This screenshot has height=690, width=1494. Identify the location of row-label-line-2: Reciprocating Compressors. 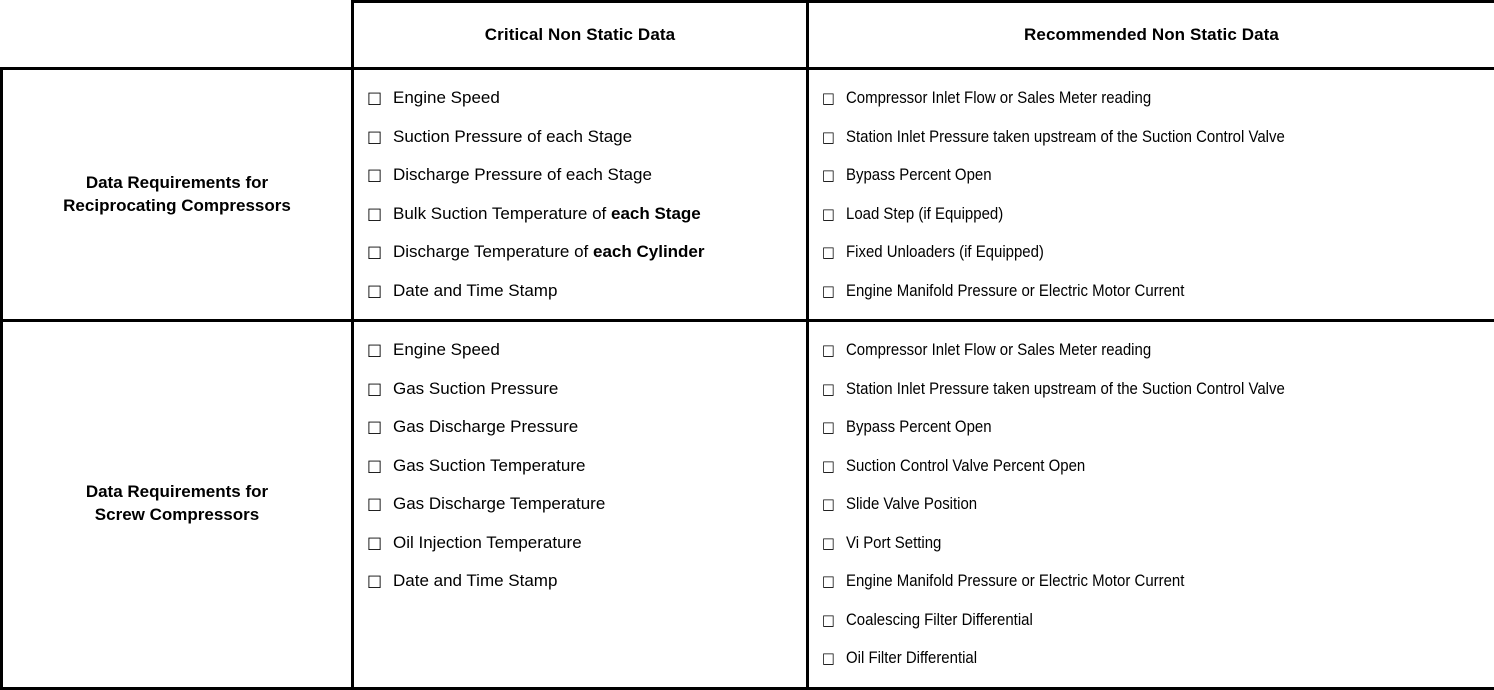
(177, 206).